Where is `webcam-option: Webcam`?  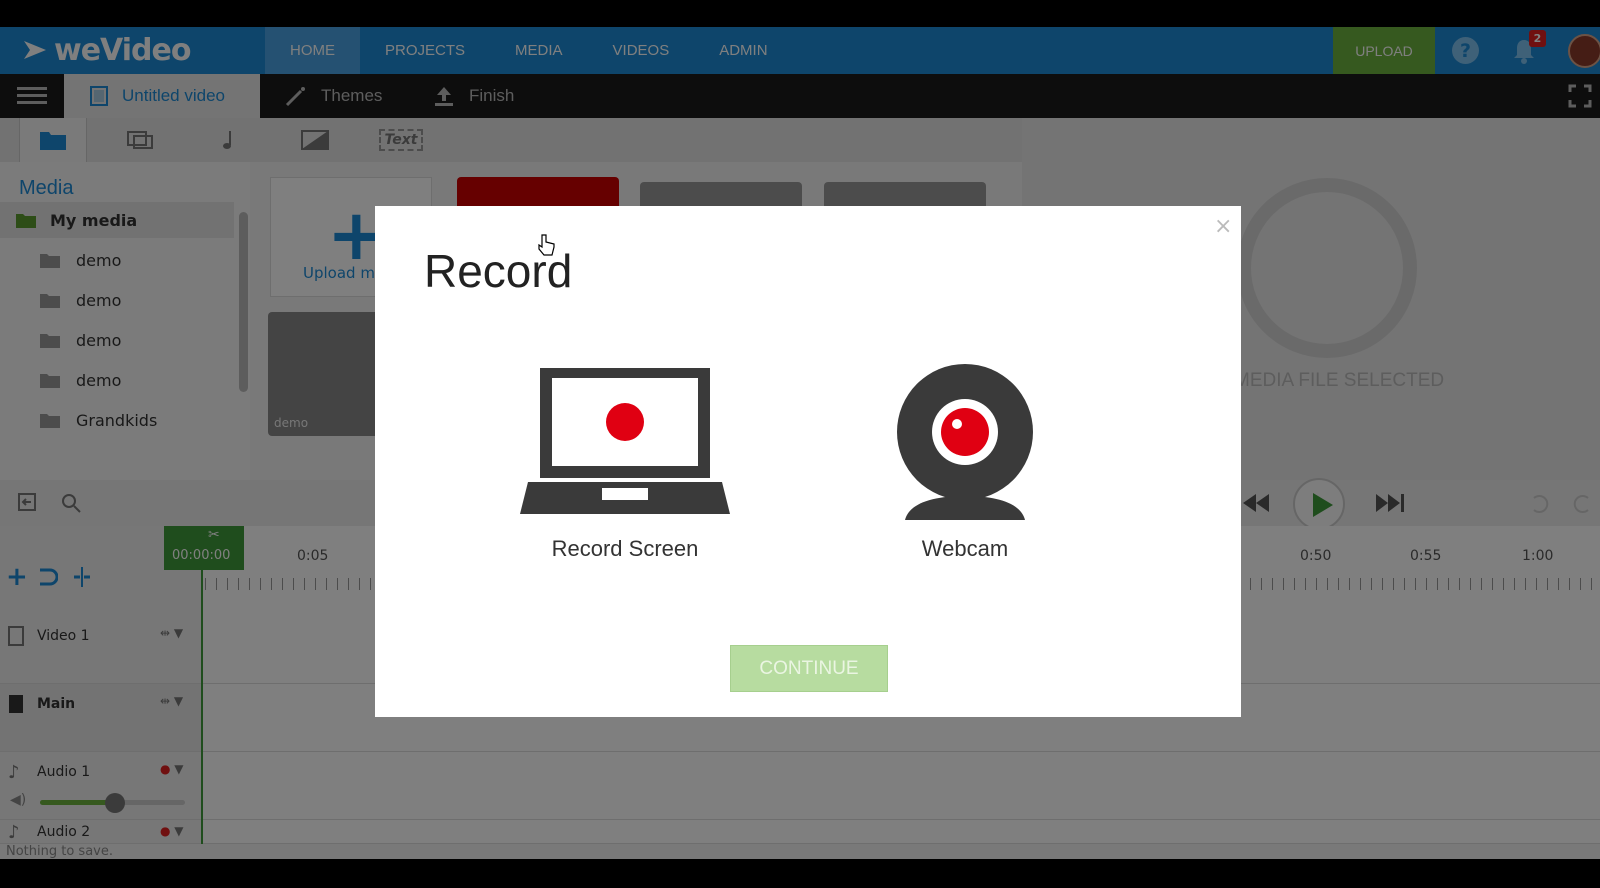
webcam-option: Webcam is located at coordinates (965, 463).